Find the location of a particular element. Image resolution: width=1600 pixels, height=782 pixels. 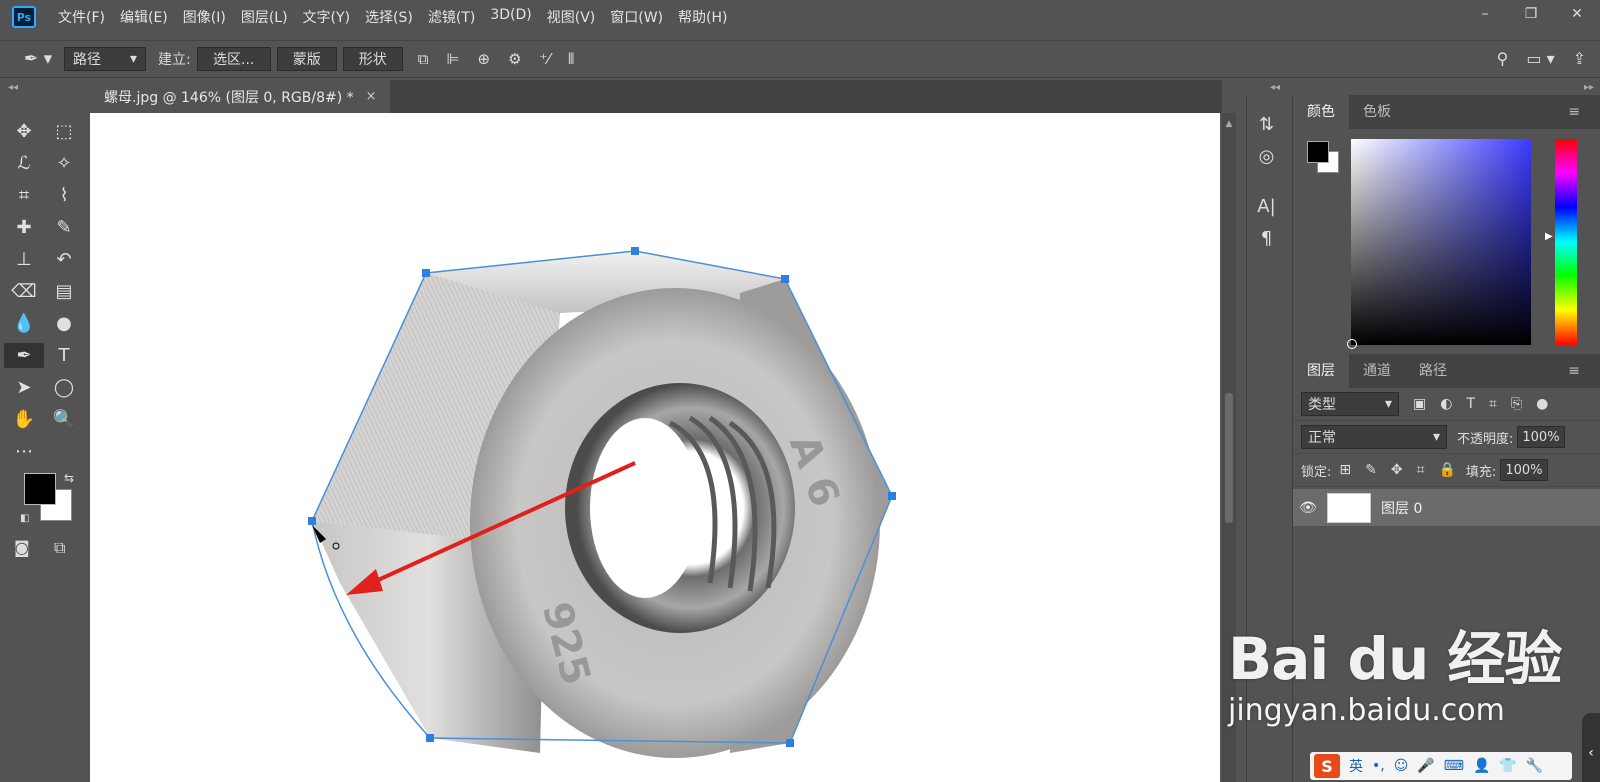

eraser-tool-icon: ⌫ is located at coordinates (24, 291).